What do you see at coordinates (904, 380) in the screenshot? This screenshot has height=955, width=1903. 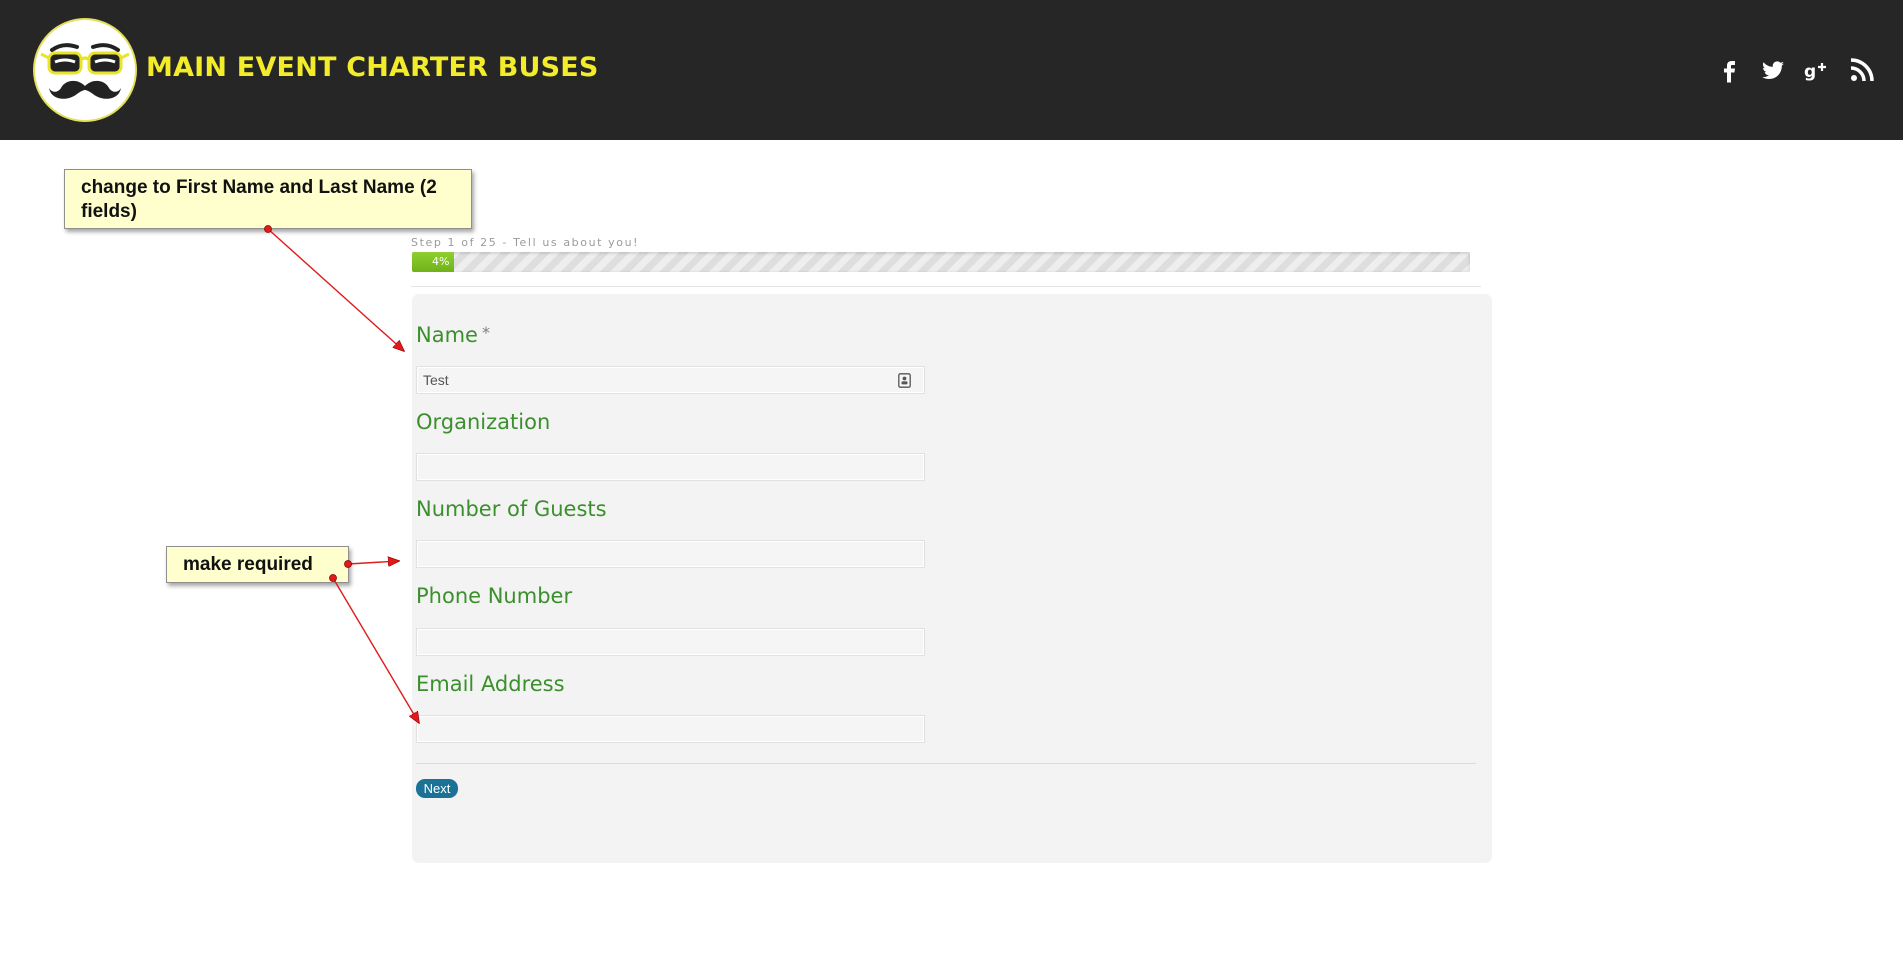 I see `contact-card-icon` at bounding box center [904, 380].